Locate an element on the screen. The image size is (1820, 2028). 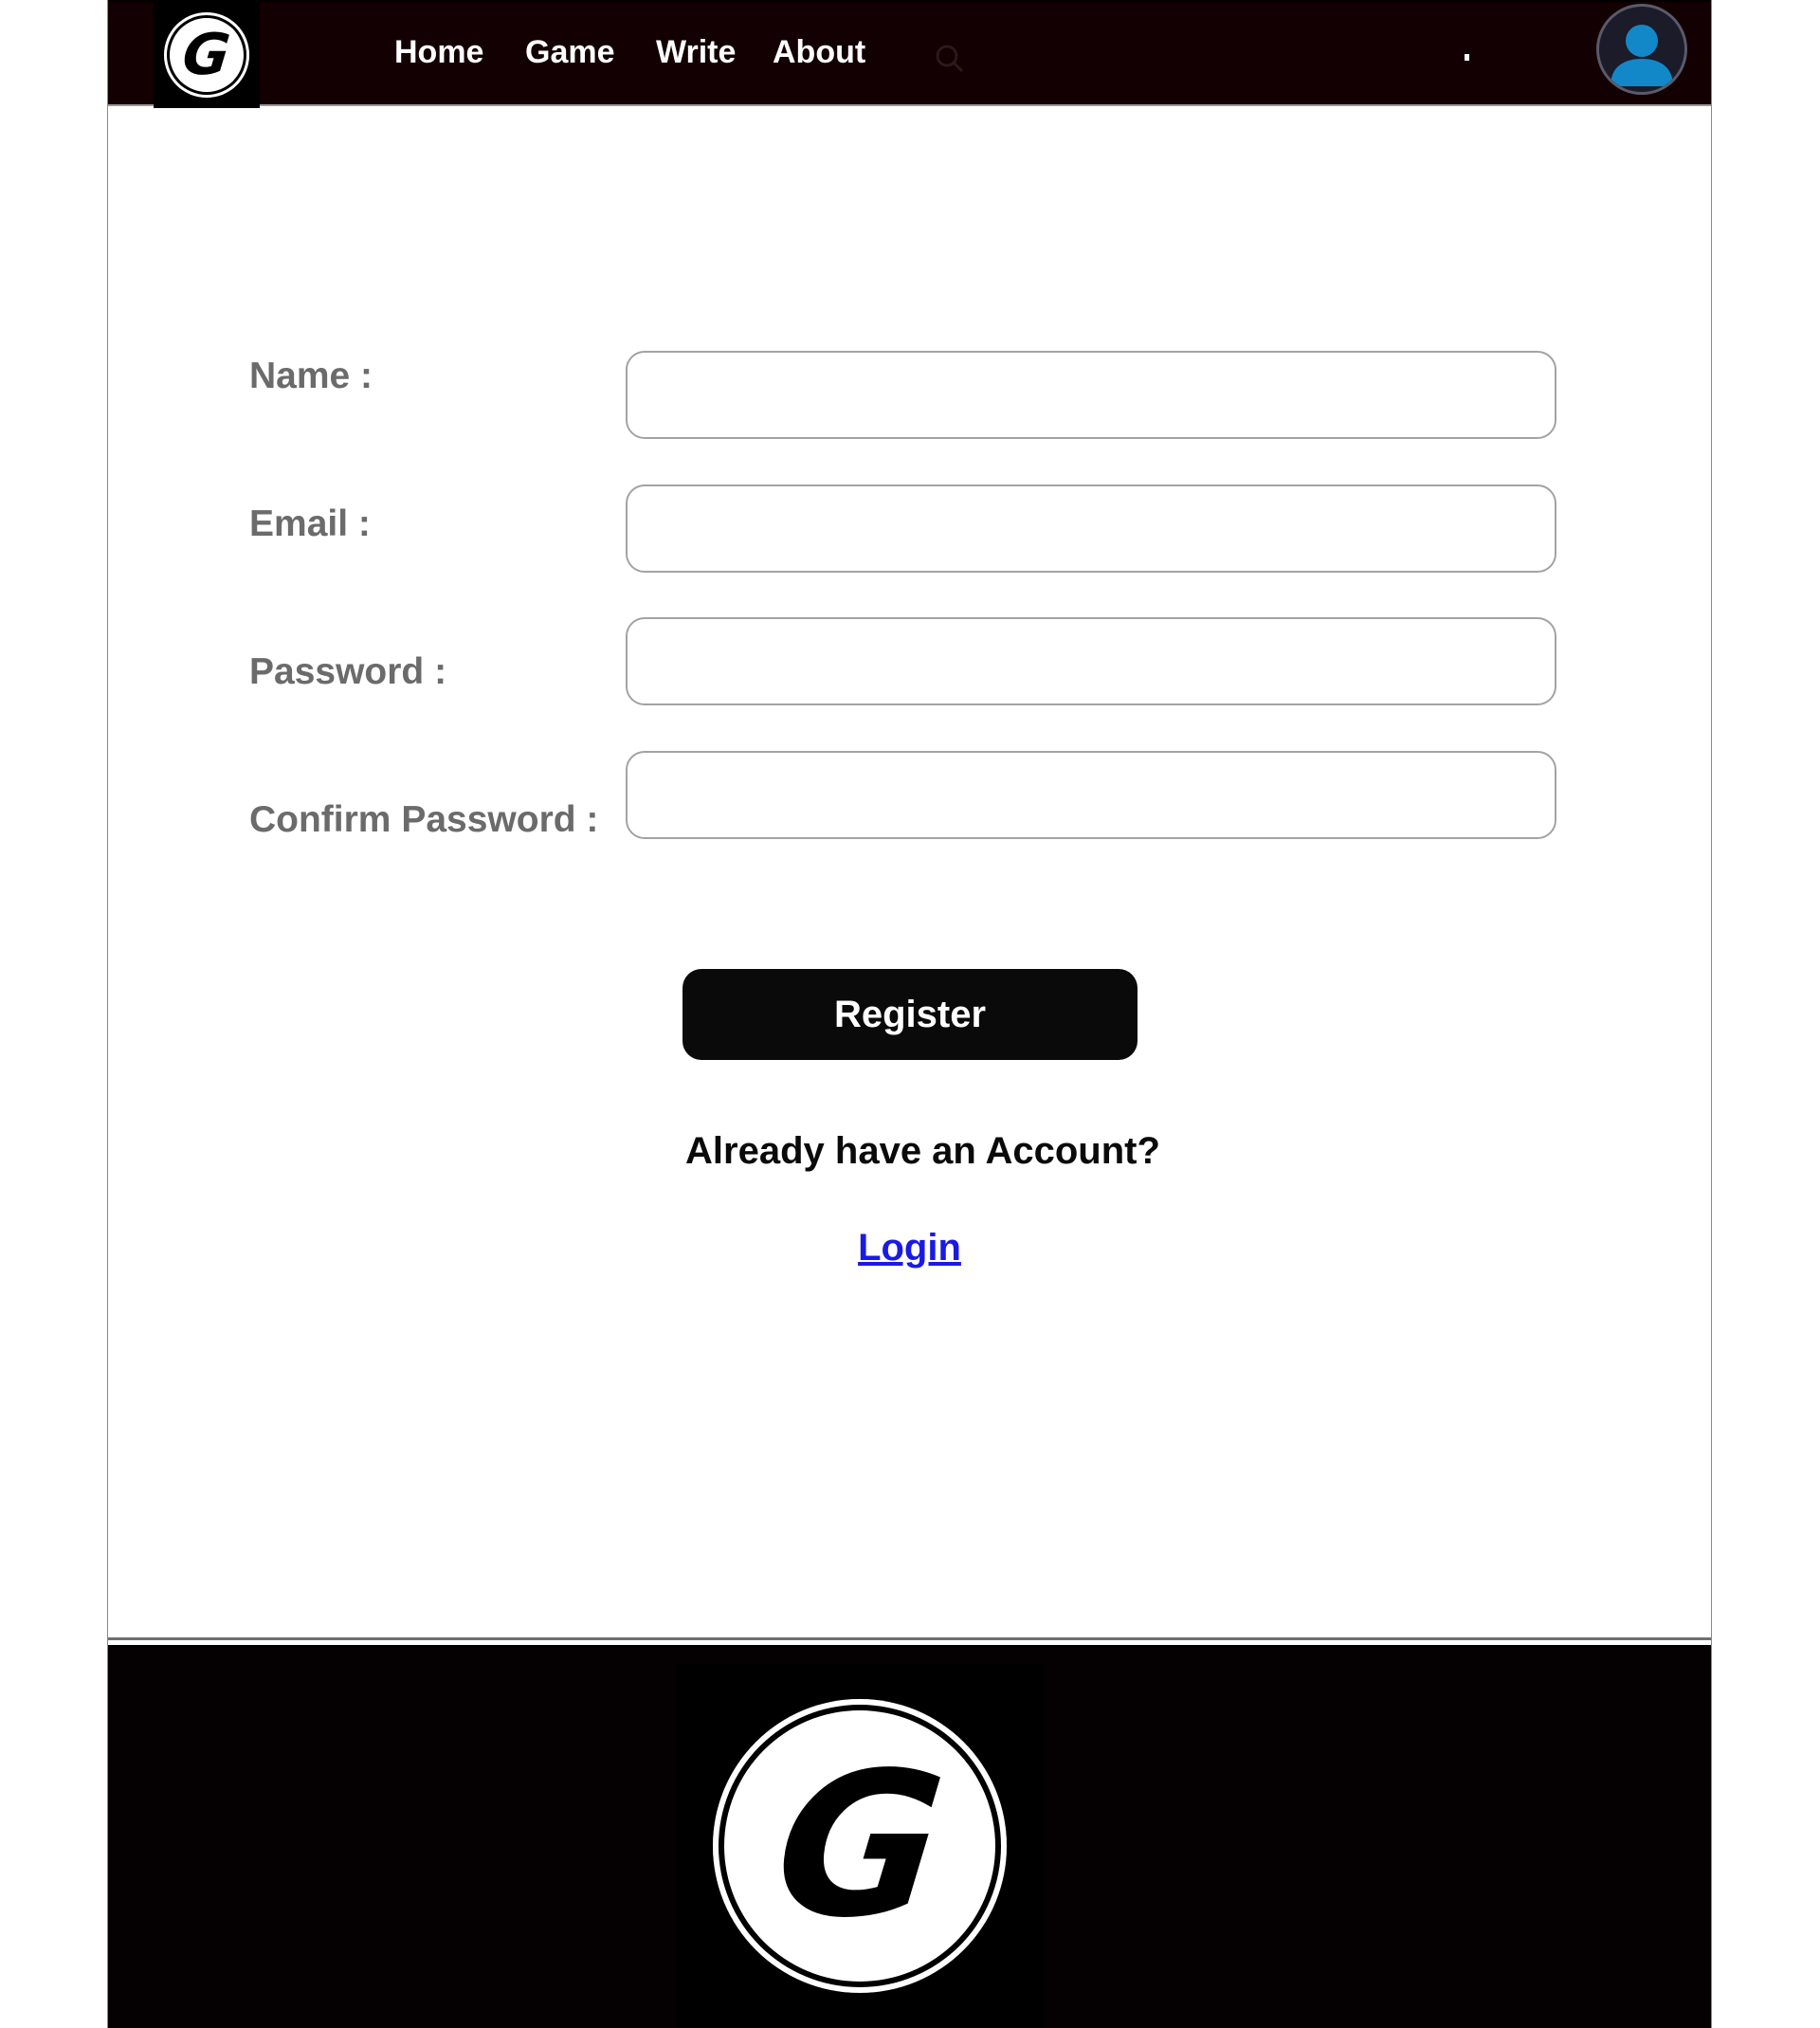
nav-write: Write is located at coordinates (696, 52).